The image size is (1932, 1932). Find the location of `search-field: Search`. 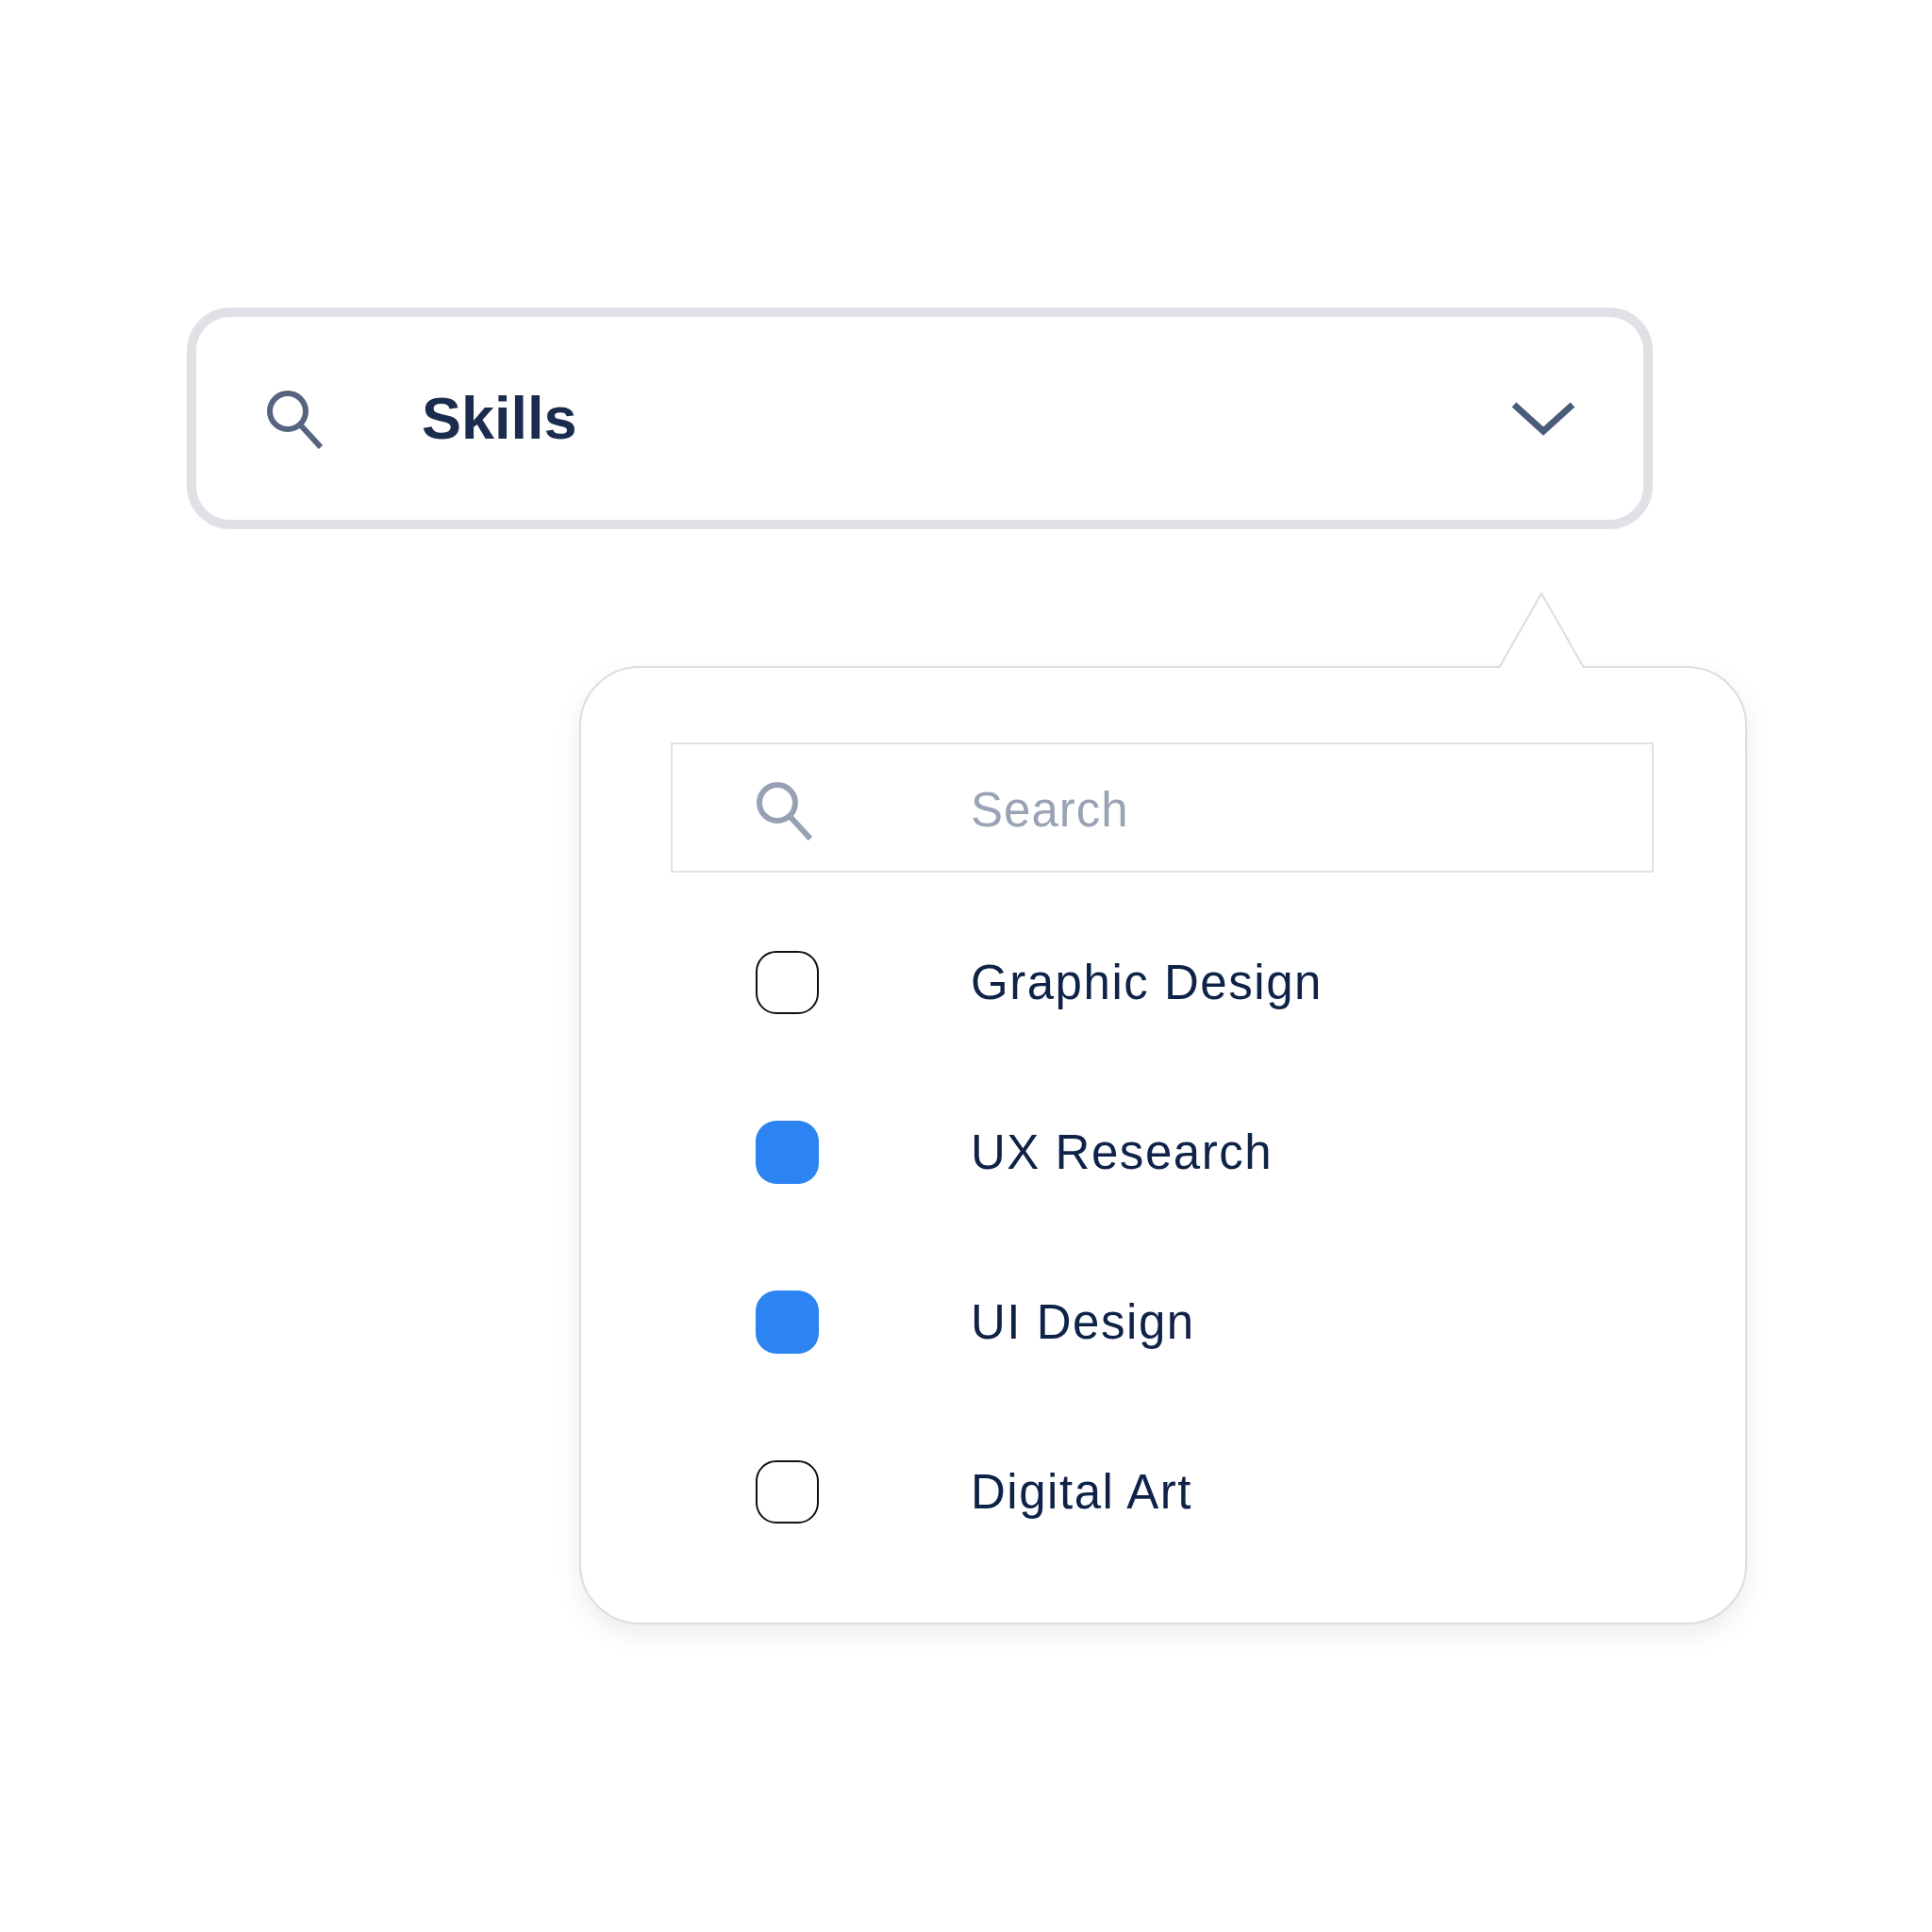

search-field: Search is located at coordinates (1162, 807).